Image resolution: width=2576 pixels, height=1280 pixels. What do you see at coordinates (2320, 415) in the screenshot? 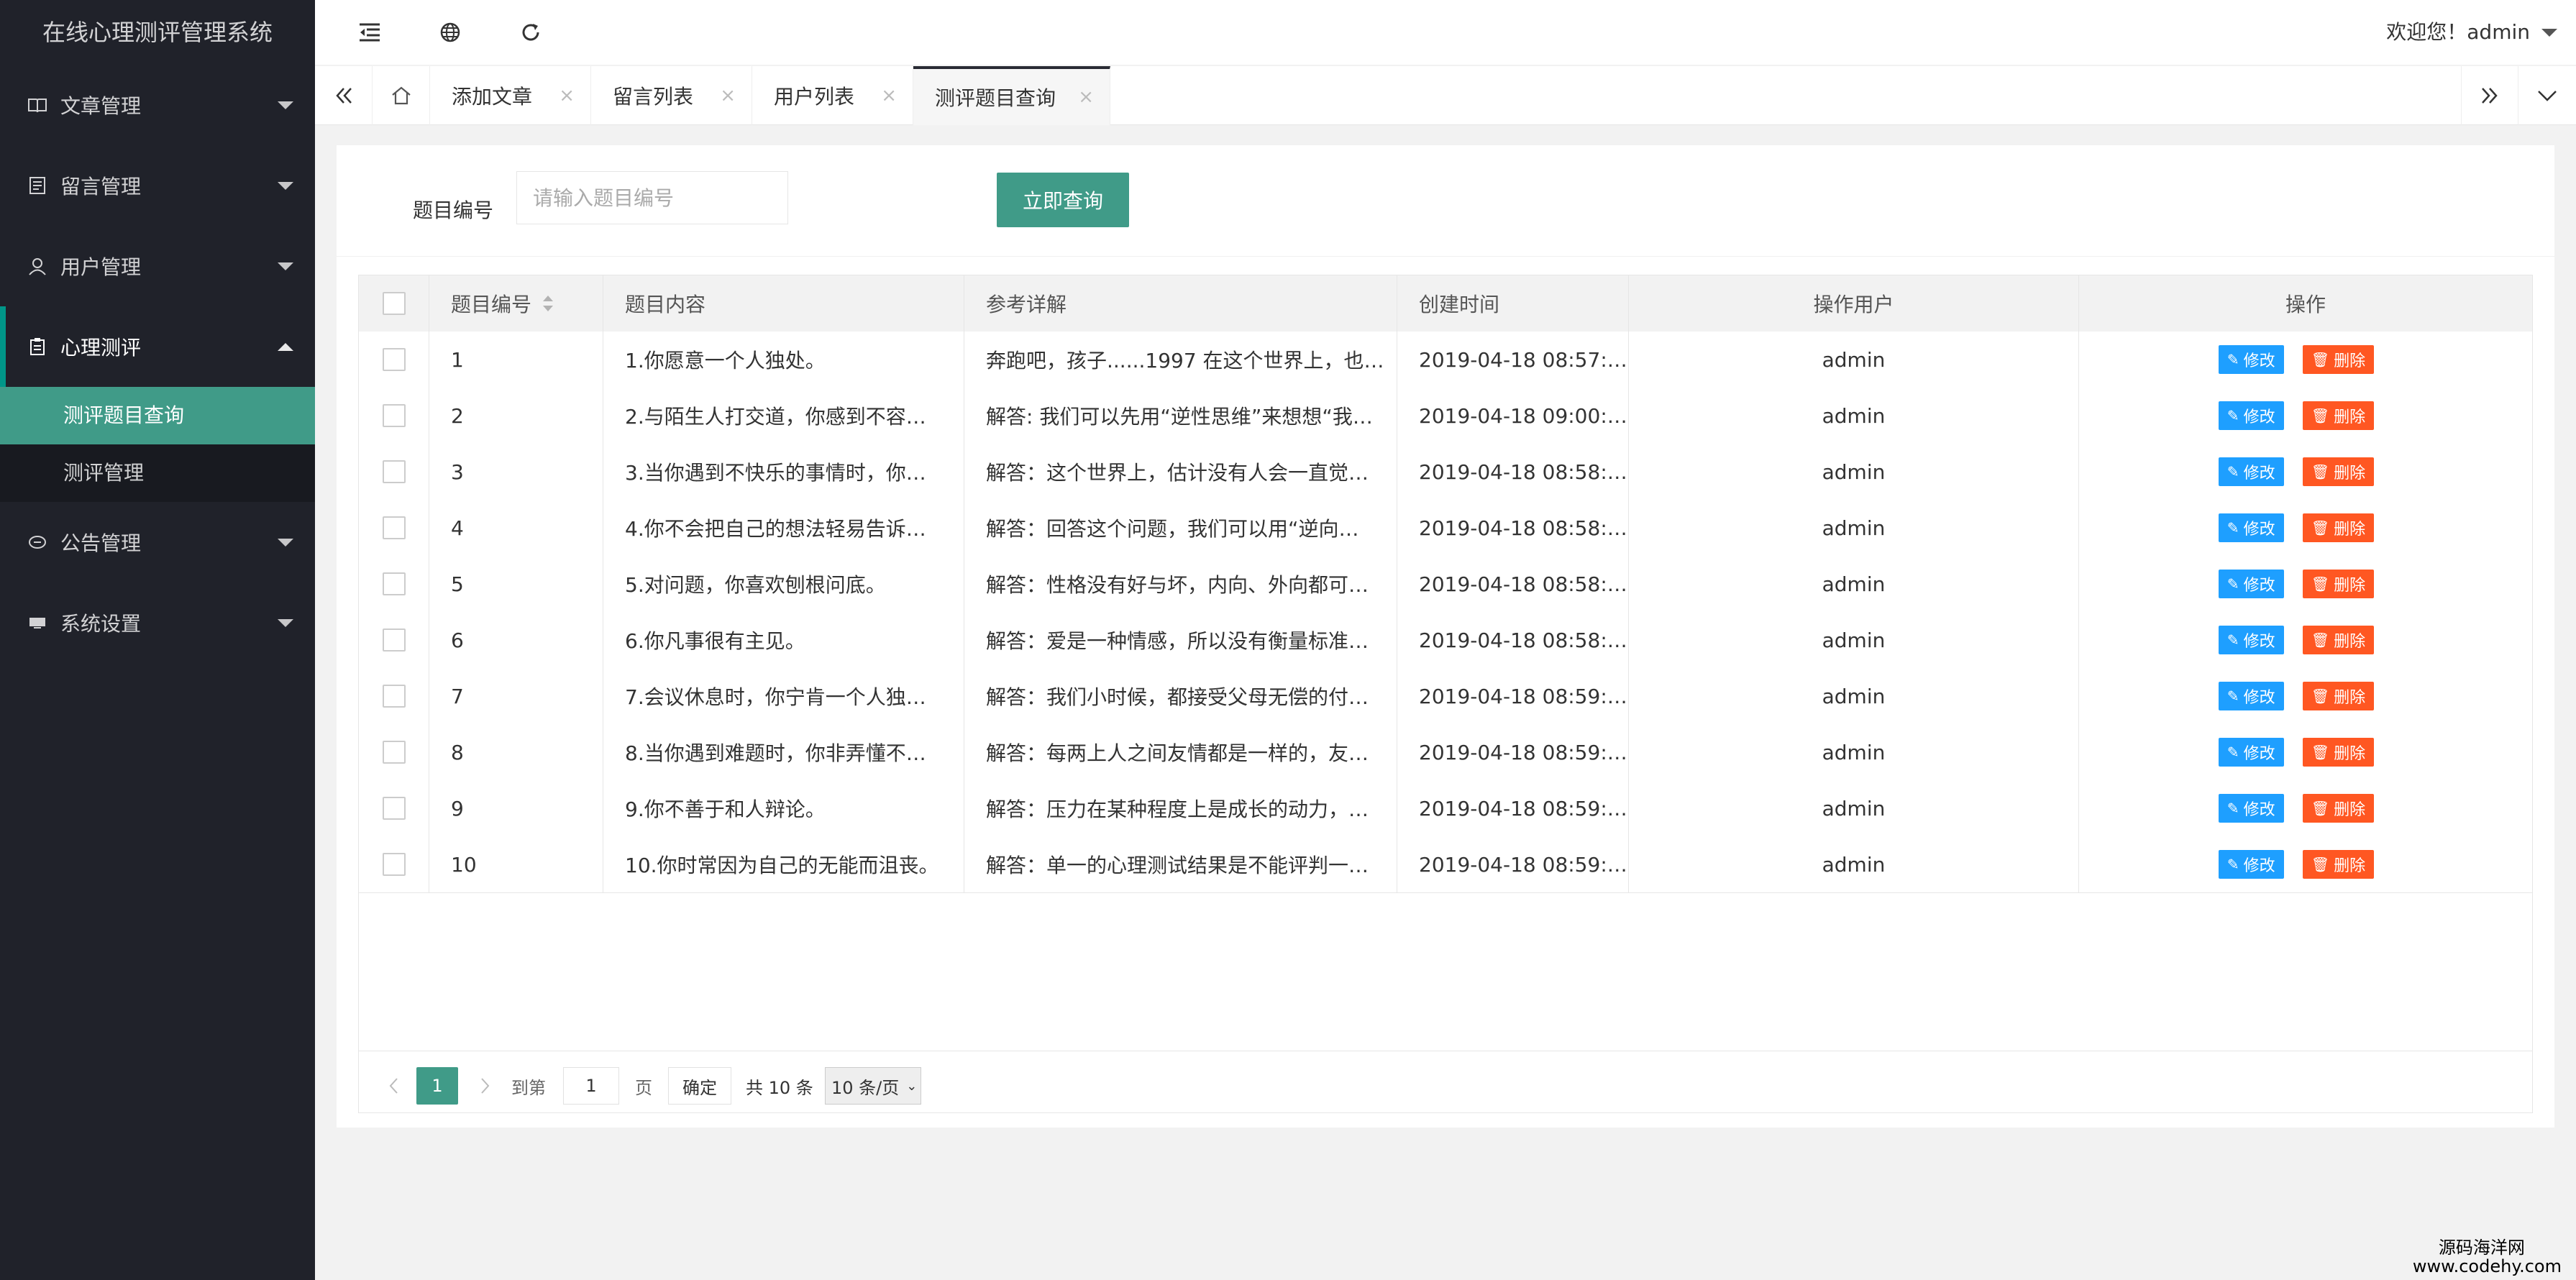
I see `trash-icon: 🗑` at bounding box center [2320, 415].